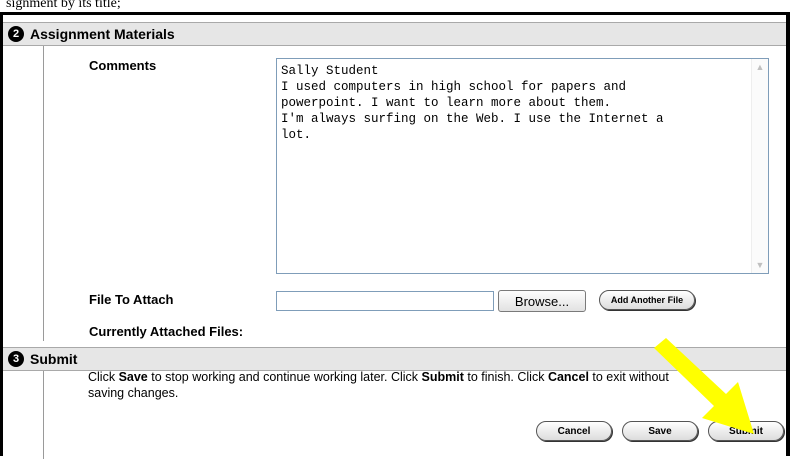  Describe the element at coordinates (63, 5) in the screenshot. I see `page-top-text: signment by its title;` at that location.